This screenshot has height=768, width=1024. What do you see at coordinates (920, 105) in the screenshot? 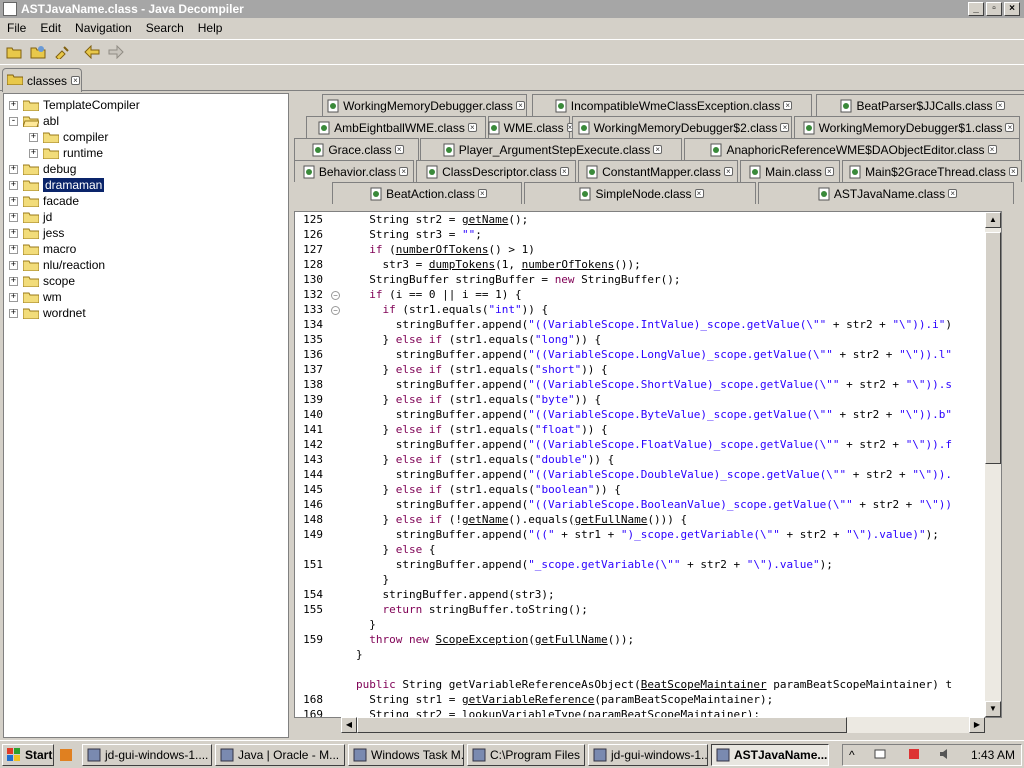
I see `editor-tab: BeatParser$JJCalls.class ×` at bounding box center [920, 105].